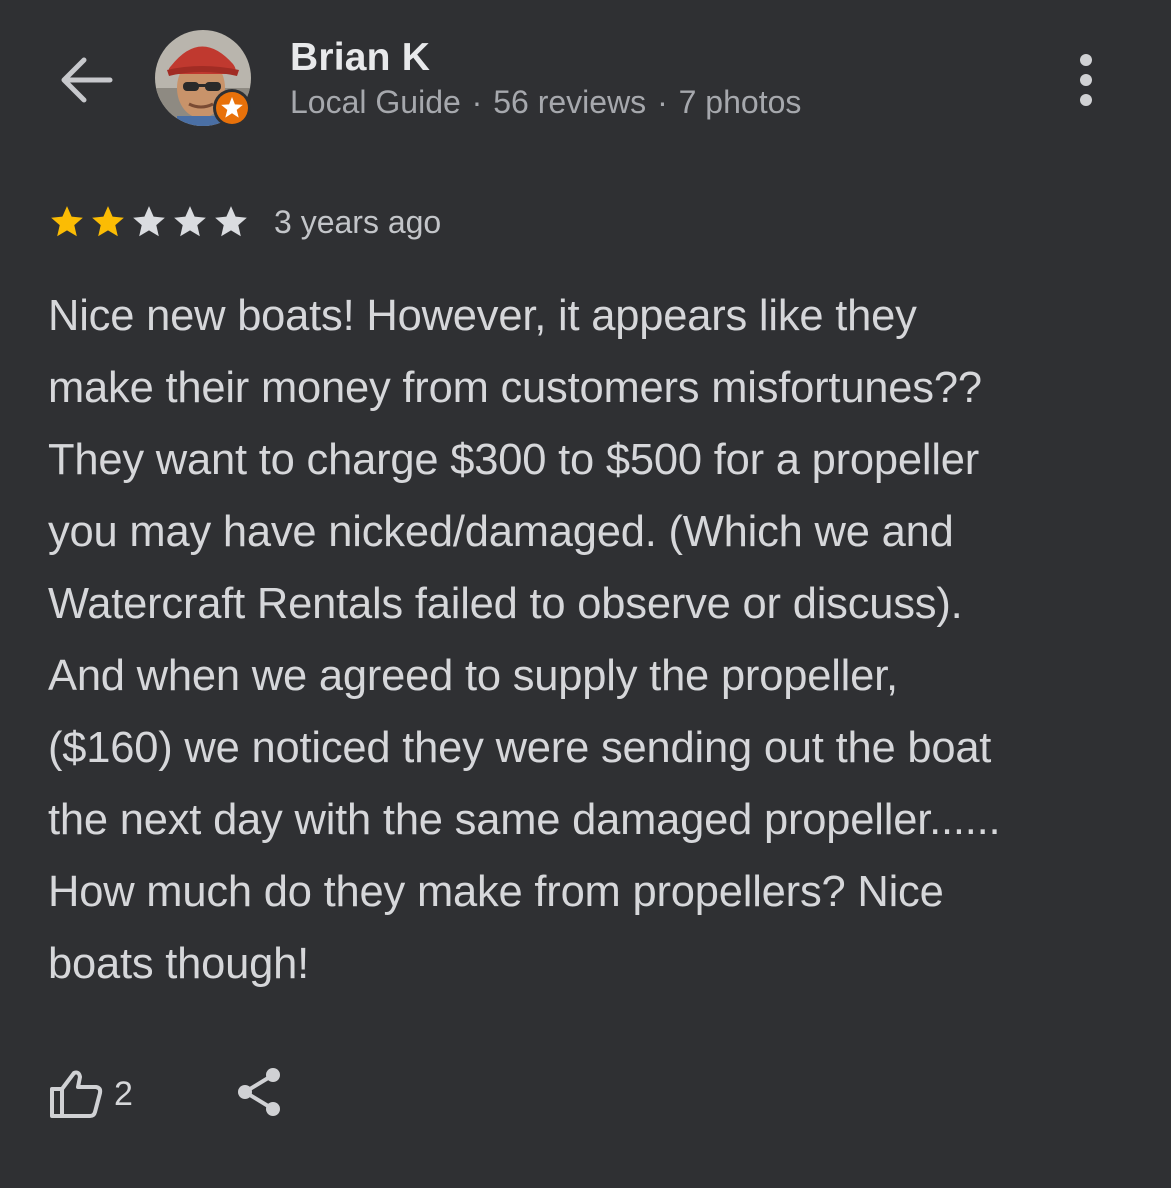  Describe the element at coordinates (358, 221) in the screenshot. I see `review-date: 3 years ago` at that location.